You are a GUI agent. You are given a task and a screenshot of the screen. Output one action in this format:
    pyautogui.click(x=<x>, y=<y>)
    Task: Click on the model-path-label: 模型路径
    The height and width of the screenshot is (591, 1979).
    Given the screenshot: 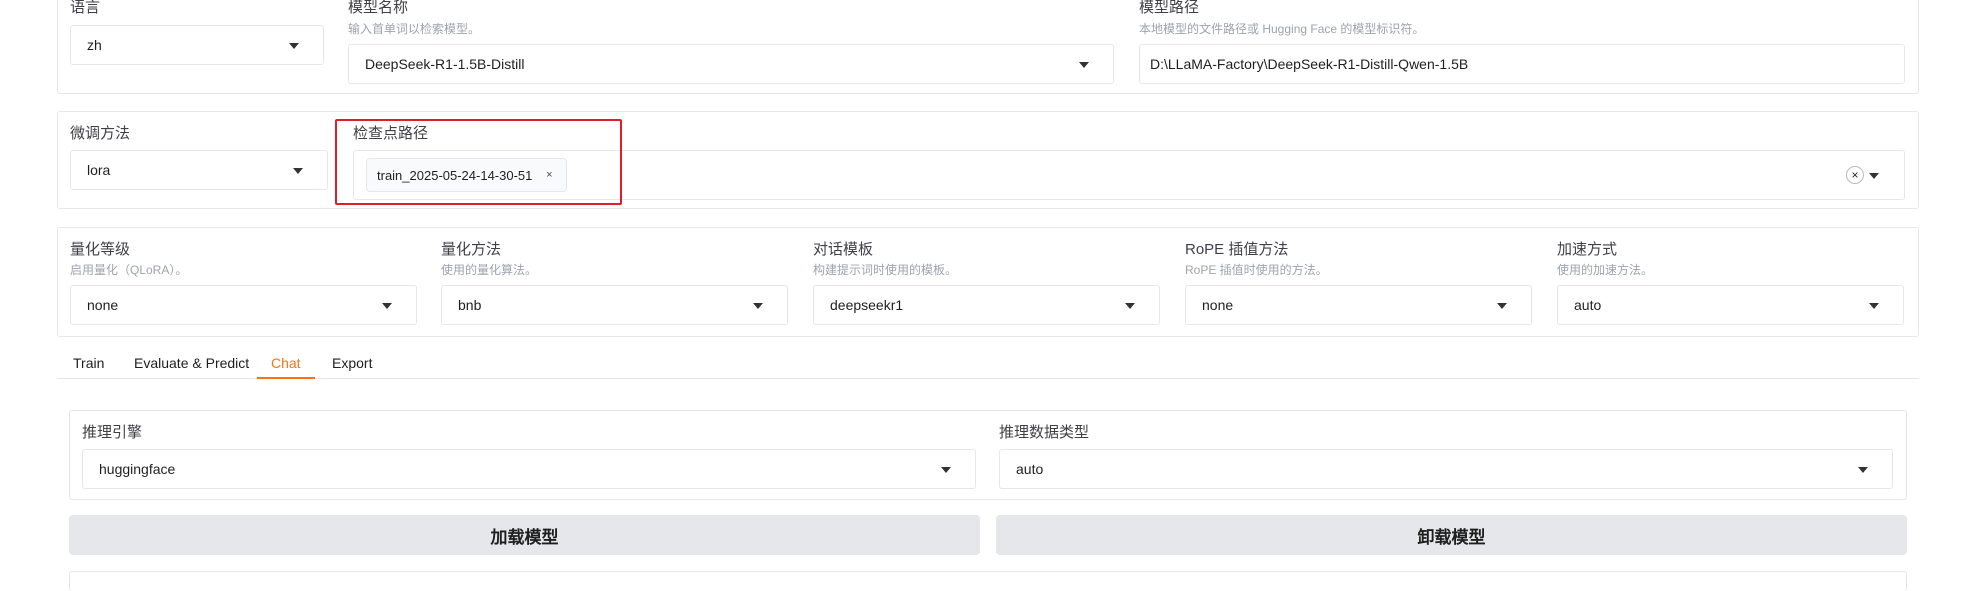 What is the action you would take?
    pyautogui.click(x=1169, y=8)
    